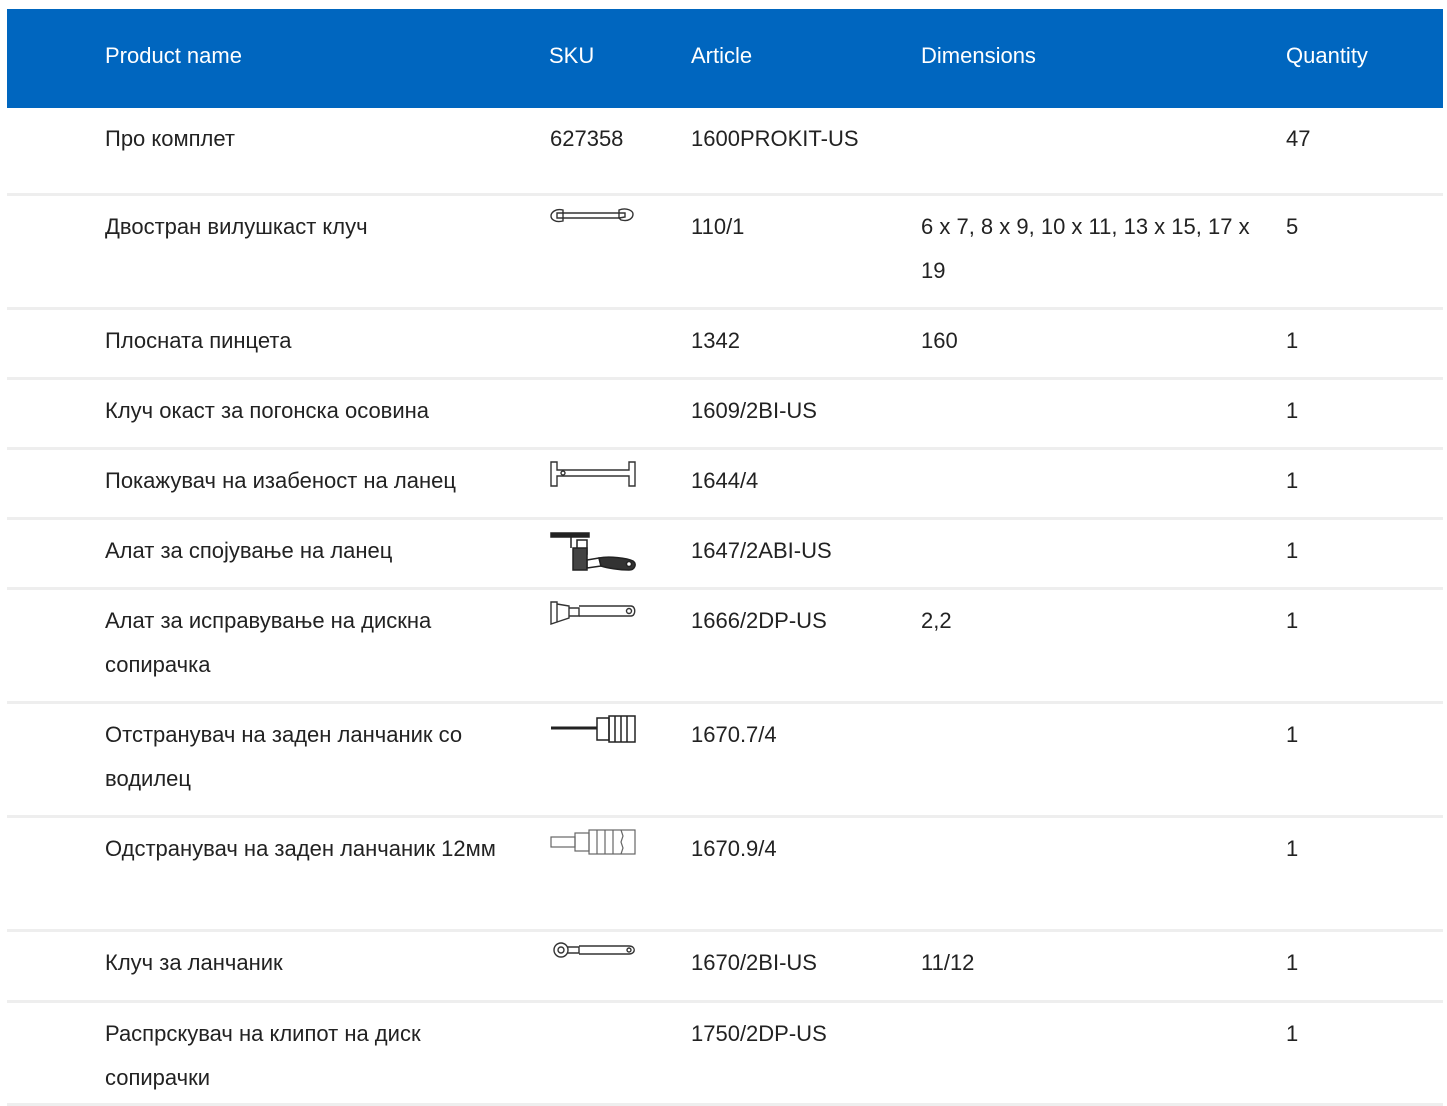  I want to click on product-name-cell: Алат за спојување на ланец, so click(249, 550).